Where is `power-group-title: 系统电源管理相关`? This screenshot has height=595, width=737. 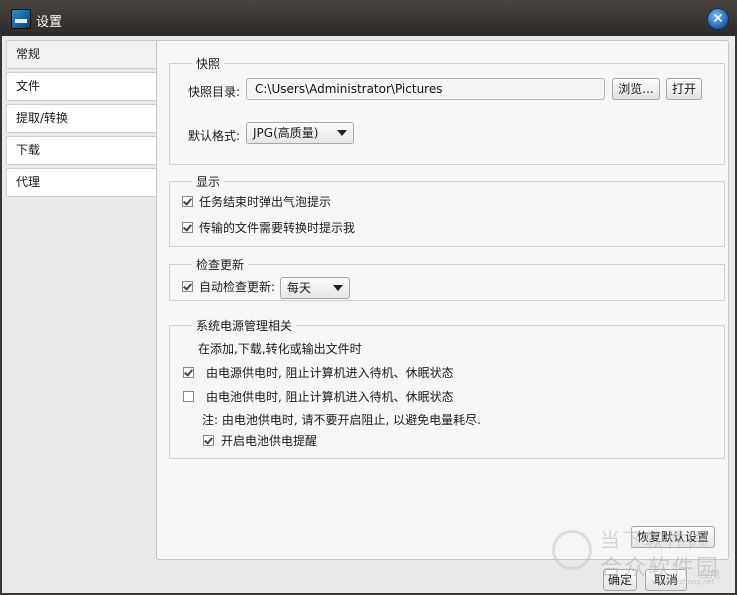
power-group-title: 系统电源管理相关 is located at coordinates (244, 326).